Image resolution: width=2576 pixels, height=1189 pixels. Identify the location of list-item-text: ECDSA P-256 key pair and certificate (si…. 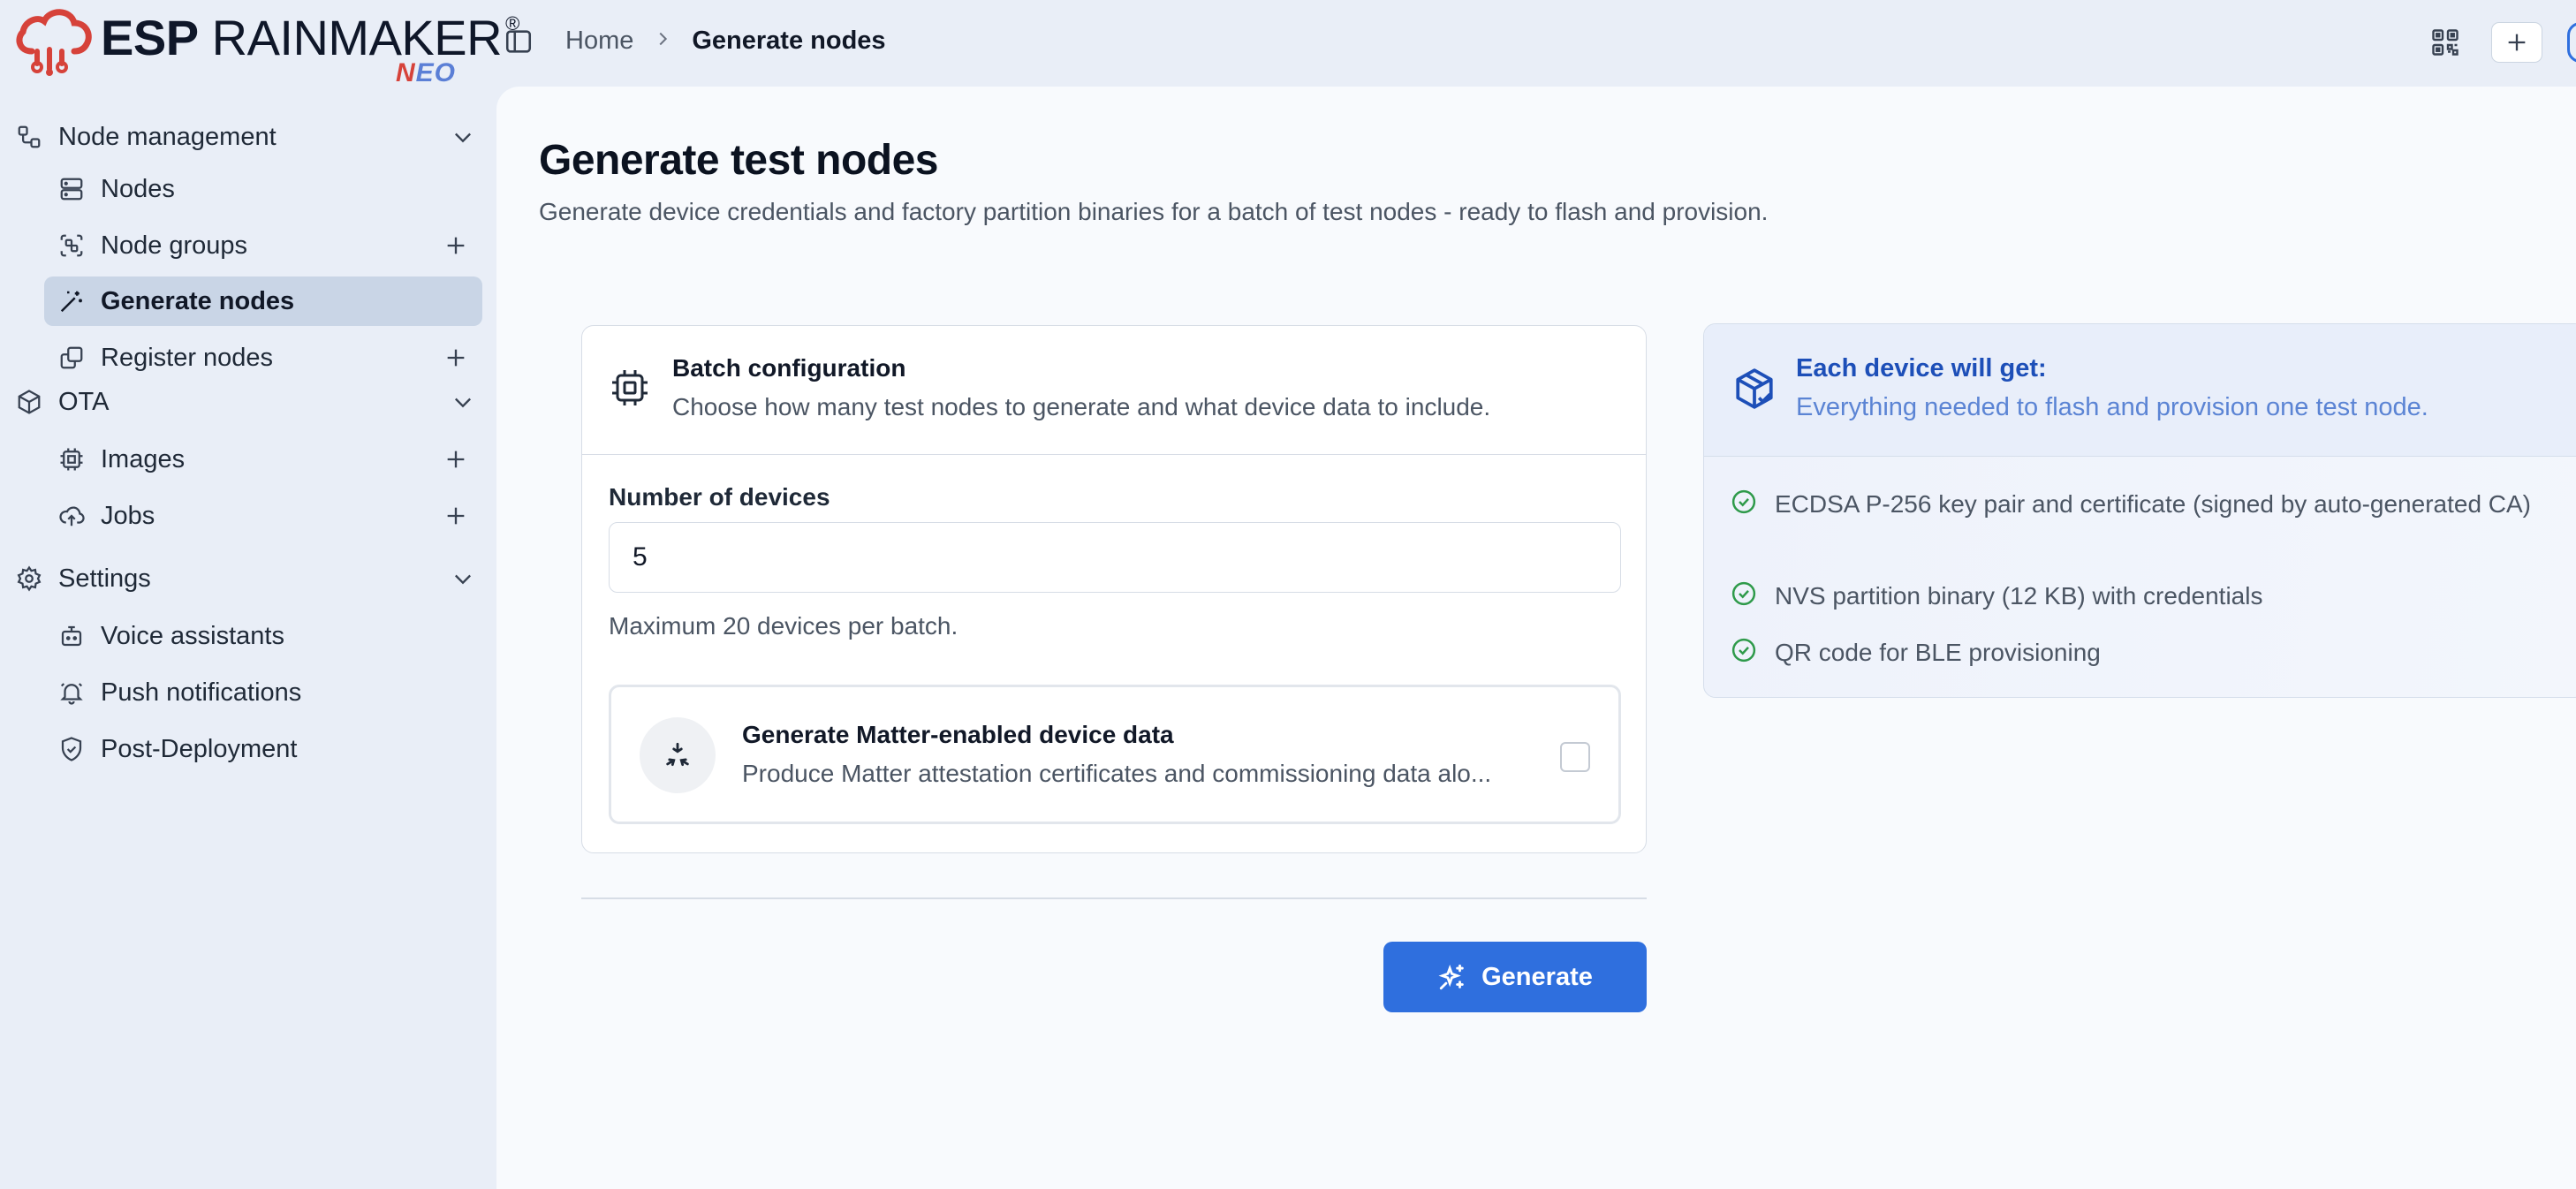
(2154, 504).